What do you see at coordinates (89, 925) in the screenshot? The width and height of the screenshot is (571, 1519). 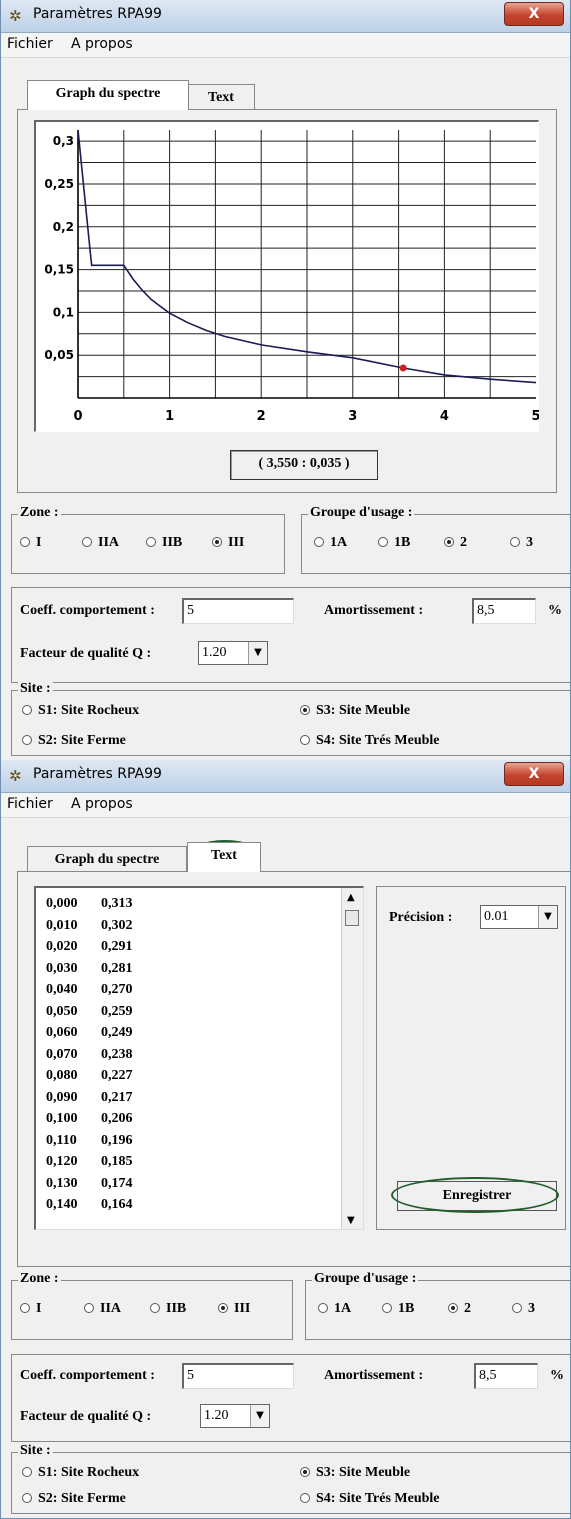 I see `list-item: 0,010 0,302` at bounding box center [89, 925].